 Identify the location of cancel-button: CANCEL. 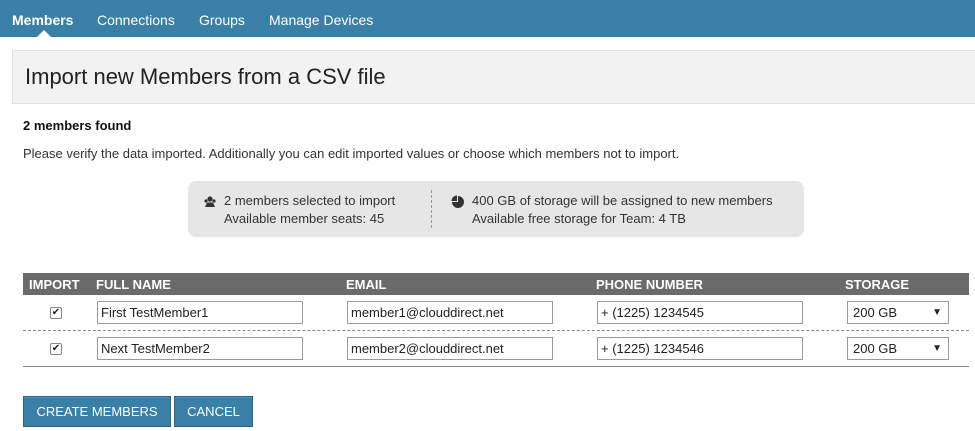
(213, 411).